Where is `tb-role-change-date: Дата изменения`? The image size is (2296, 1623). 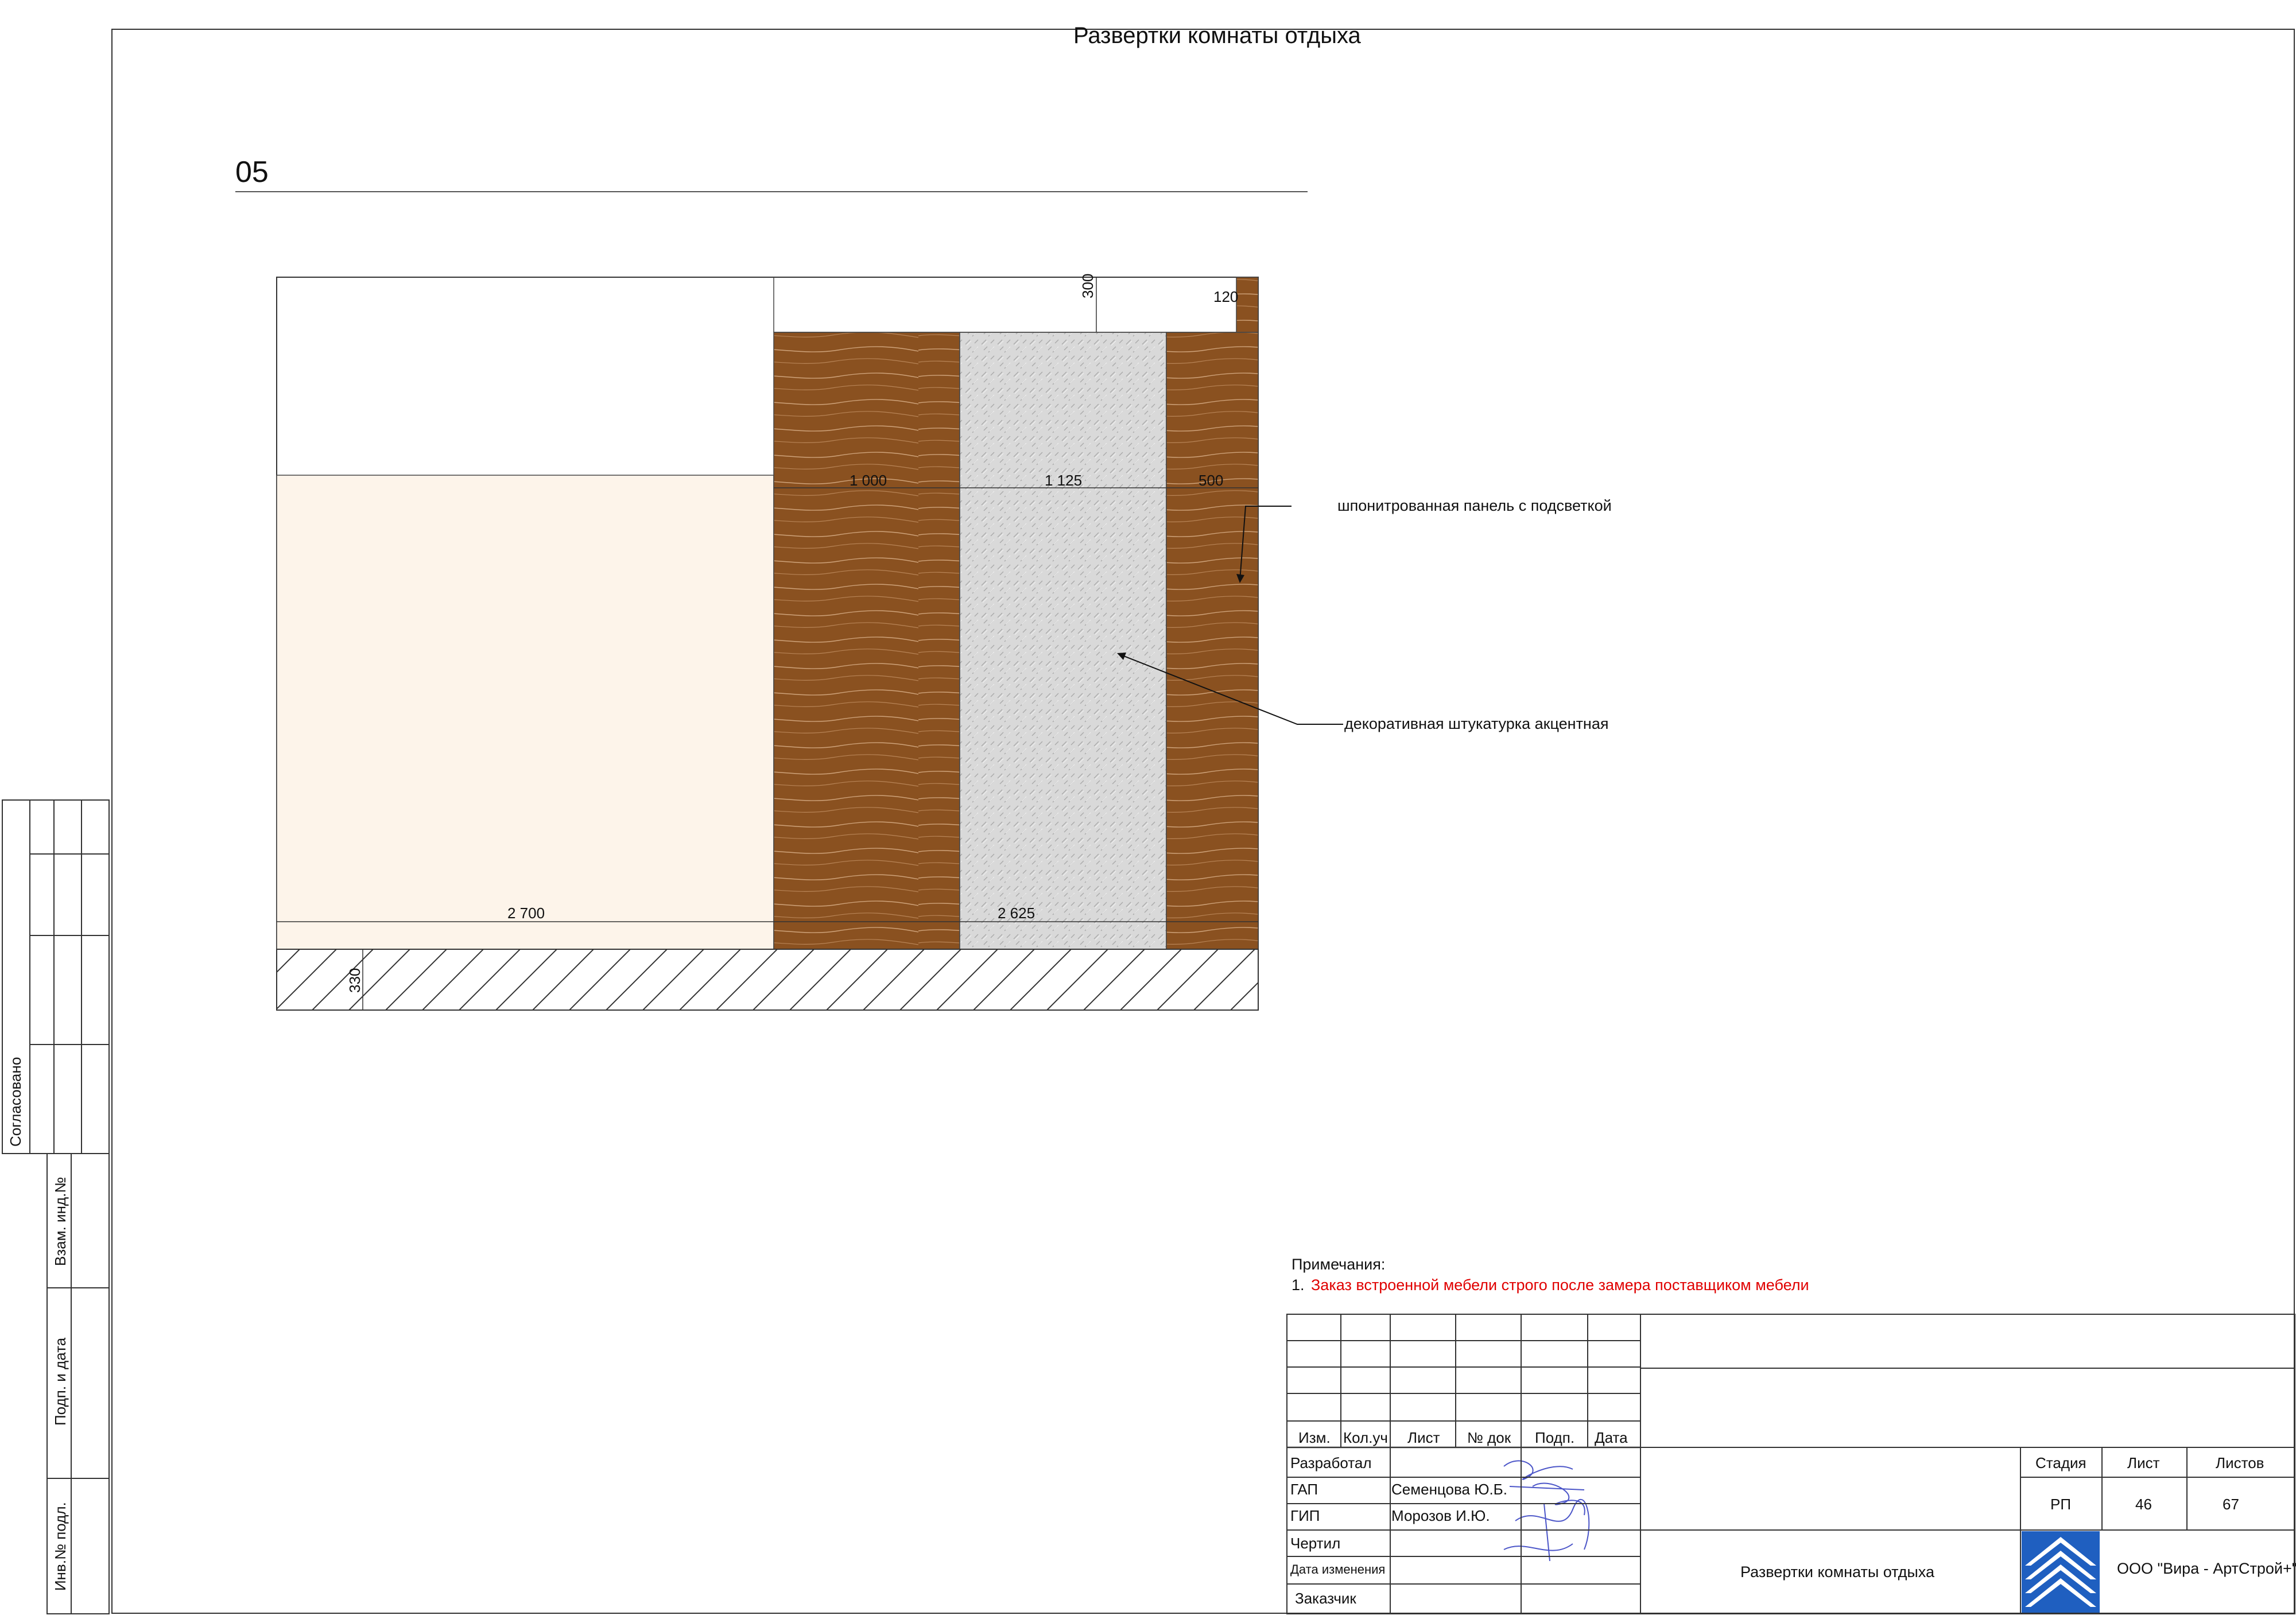
tb-role-change-date: Дата изменения is located at coordinates (1338, 1569).